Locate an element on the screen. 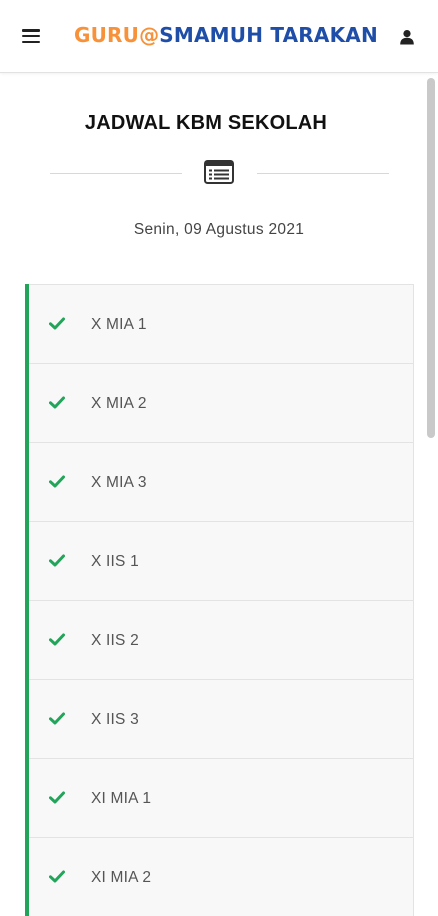 The width and height of the screenshot is (438, 916). class-list-item: XI MIA 2 is located at coordinates (221, 876).